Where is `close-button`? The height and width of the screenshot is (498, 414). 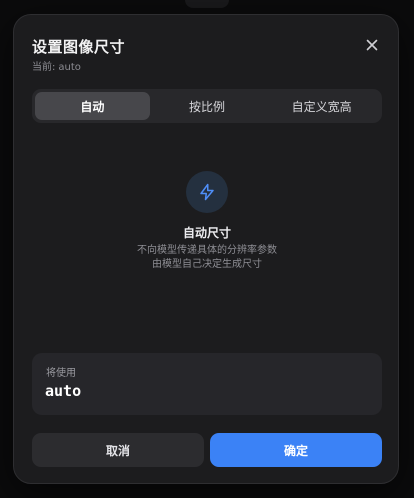 close-button is located at coordinates (372, 45).